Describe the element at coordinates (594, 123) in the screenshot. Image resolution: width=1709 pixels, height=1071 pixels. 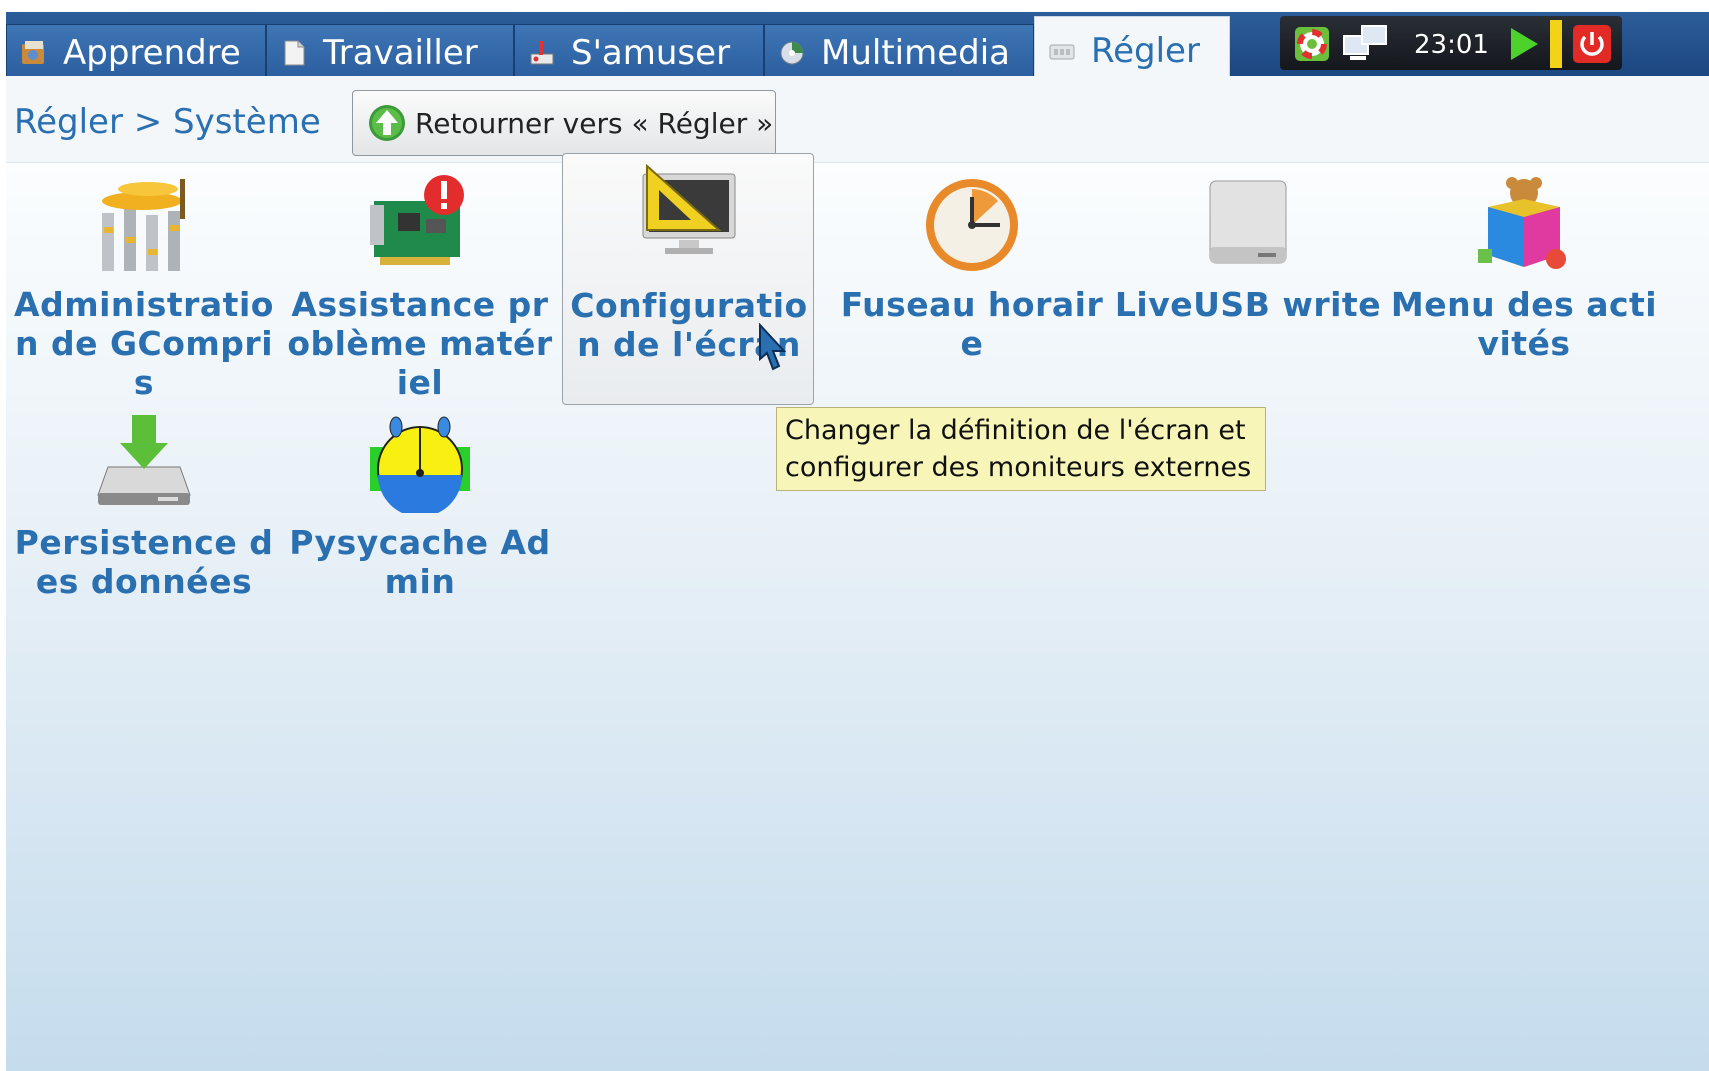
I see `back-button-label: Retourner vers « Régler »` at that location.